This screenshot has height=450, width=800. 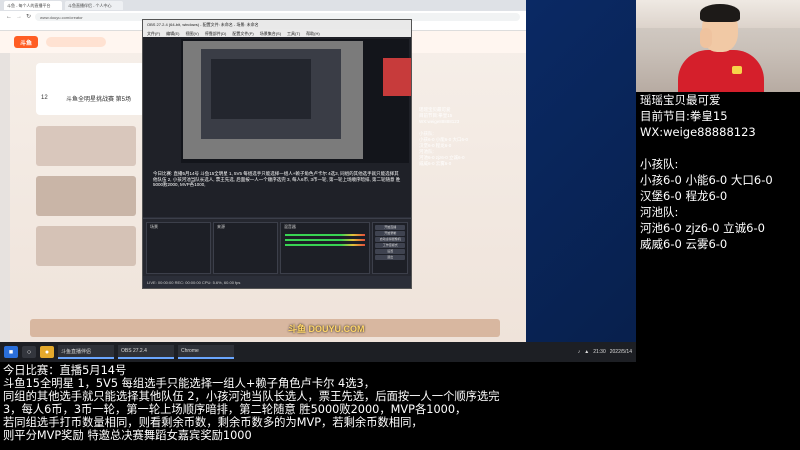 What do you see at coordinates (242, 33) in the screenshot?
I see `menu-profile: 配置文件(P)` at bounding box center [242, 33].